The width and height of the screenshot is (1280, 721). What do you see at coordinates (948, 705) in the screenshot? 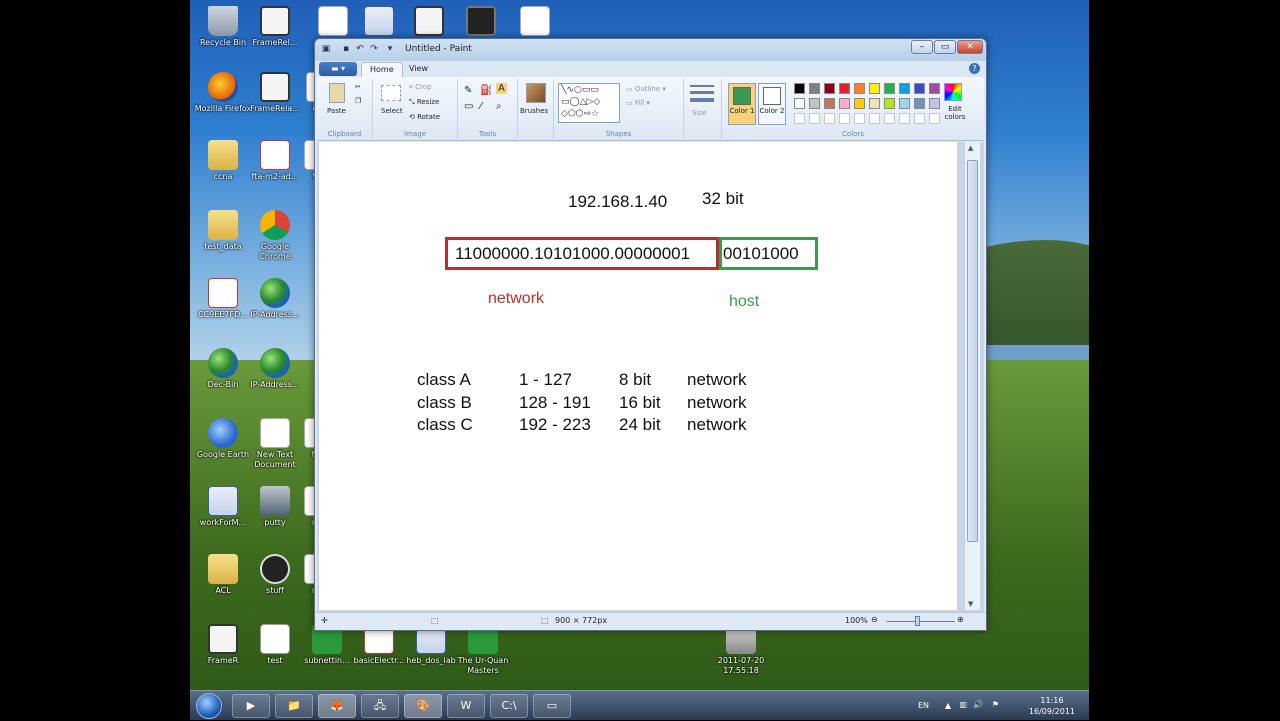
I see `show-hidden-icons-icon: ▲` at bounding box center [948, 705].